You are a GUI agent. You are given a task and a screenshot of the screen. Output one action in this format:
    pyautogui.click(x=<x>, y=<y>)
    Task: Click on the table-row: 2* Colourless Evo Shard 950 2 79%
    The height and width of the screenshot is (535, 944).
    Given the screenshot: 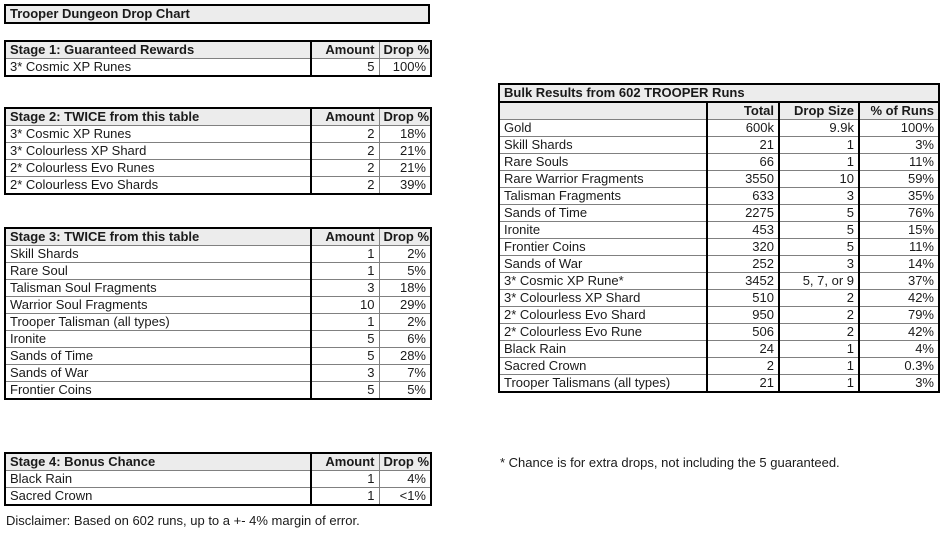 What is the action you would take?
    pyautogui.click(x=719, y=315)
    